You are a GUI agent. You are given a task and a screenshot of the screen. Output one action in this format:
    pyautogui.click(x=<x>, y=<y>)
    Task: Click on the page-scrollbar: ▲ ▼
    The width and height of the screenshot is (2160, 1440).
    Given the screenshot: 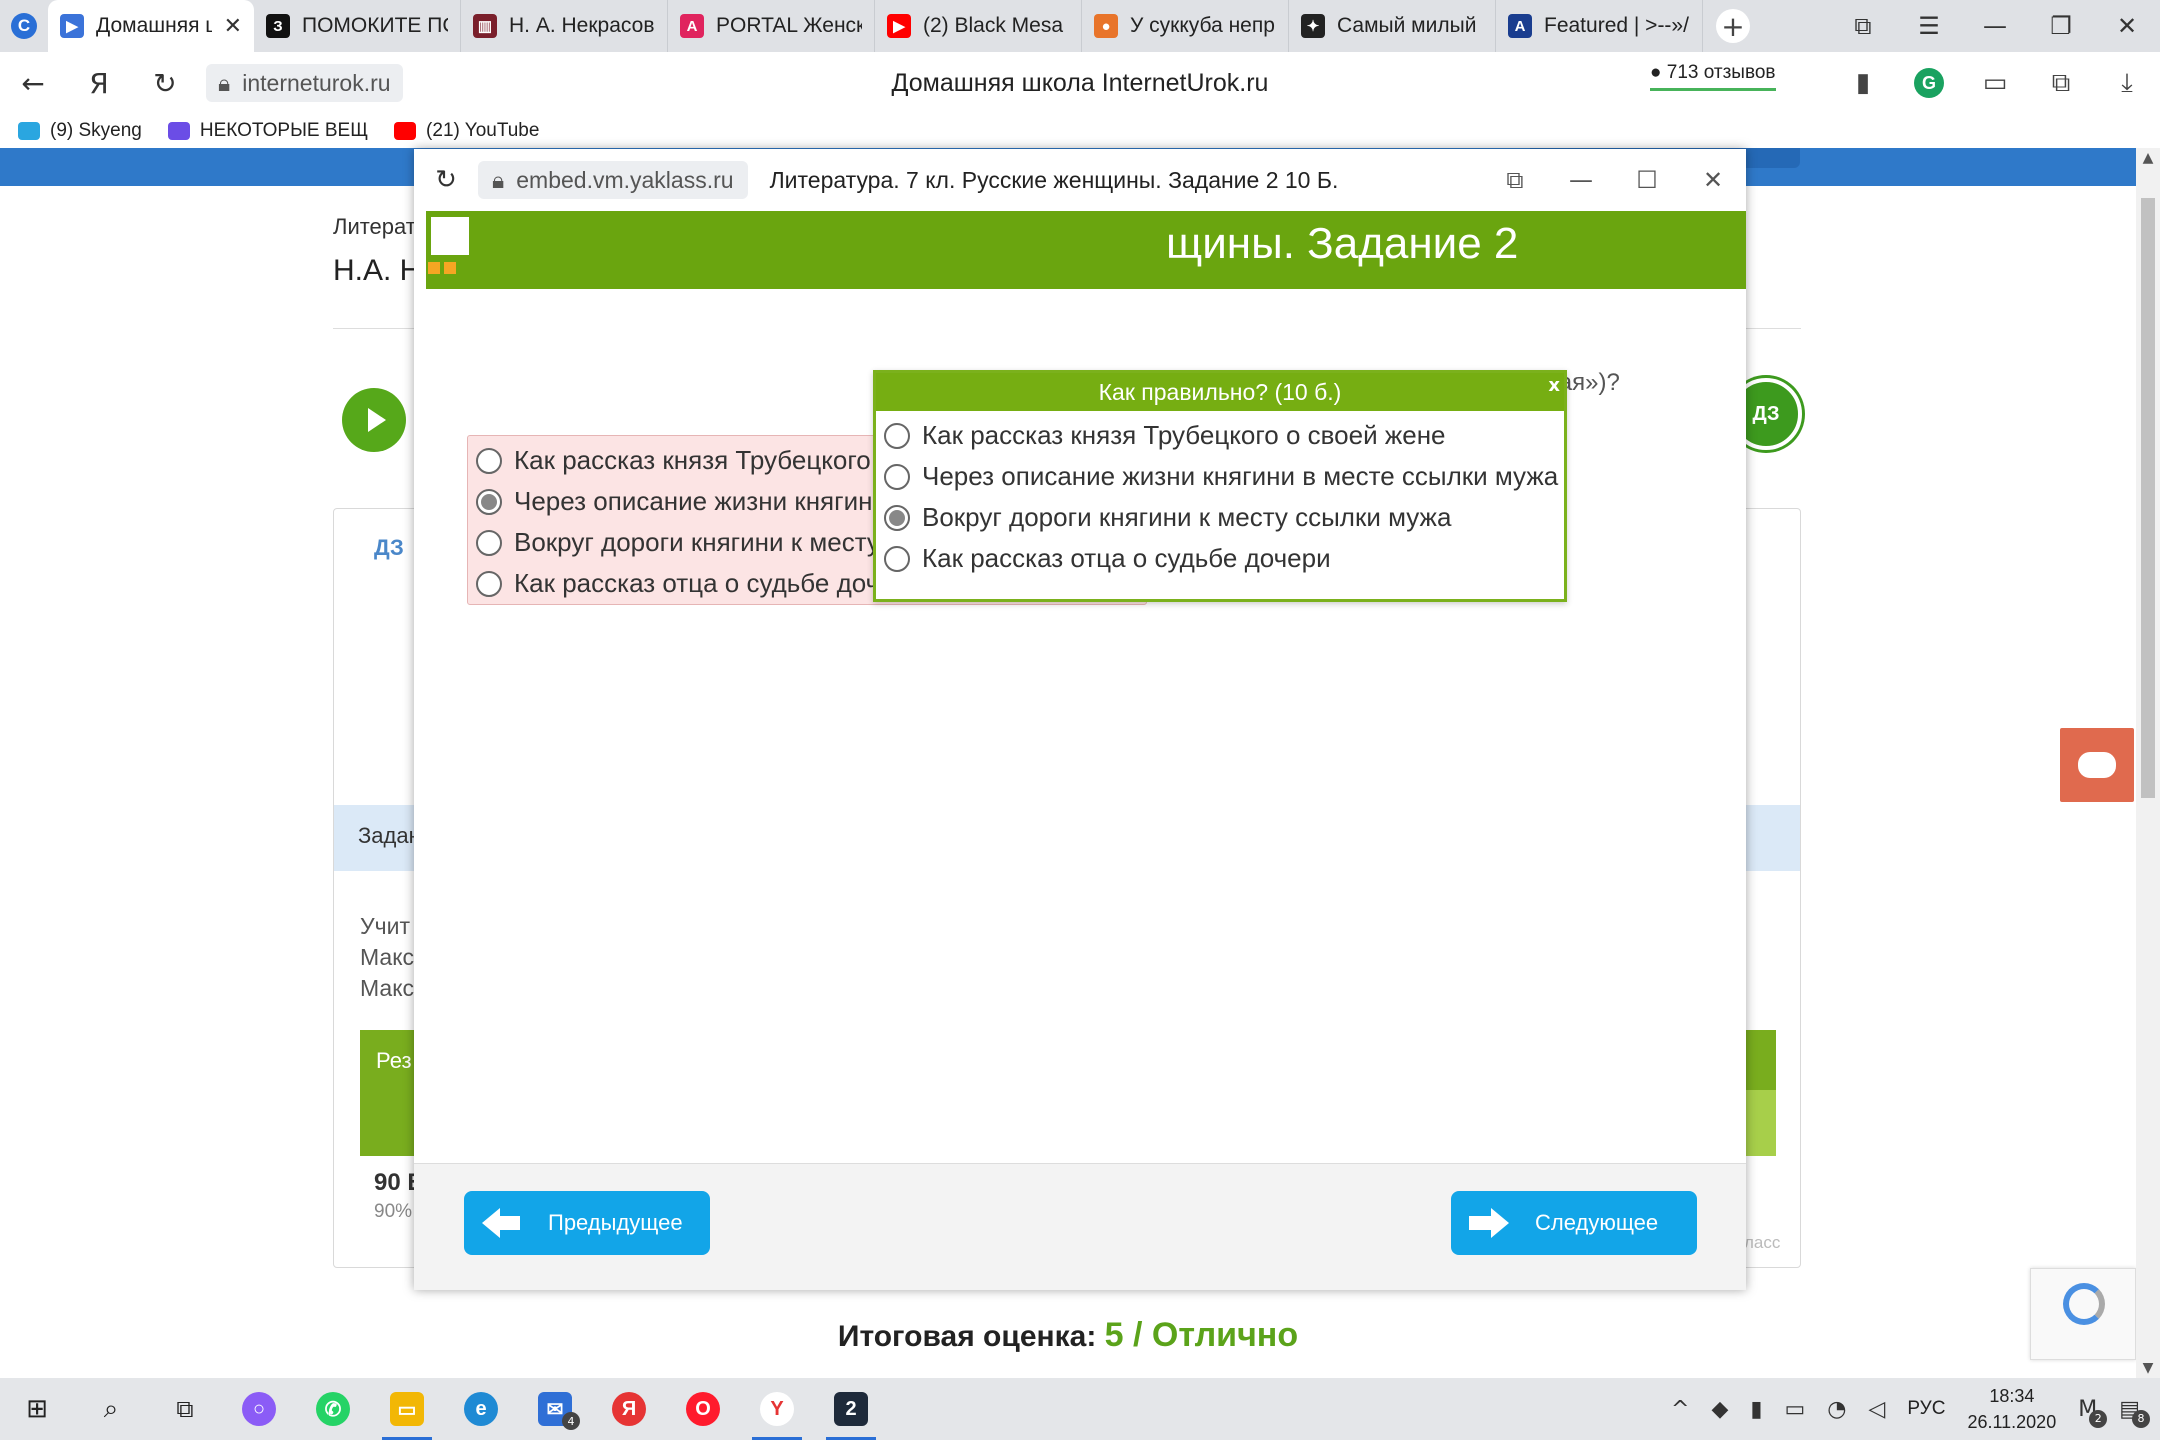 What is the action you would take?
    pyautogui.click(x=2148, y=763)
    